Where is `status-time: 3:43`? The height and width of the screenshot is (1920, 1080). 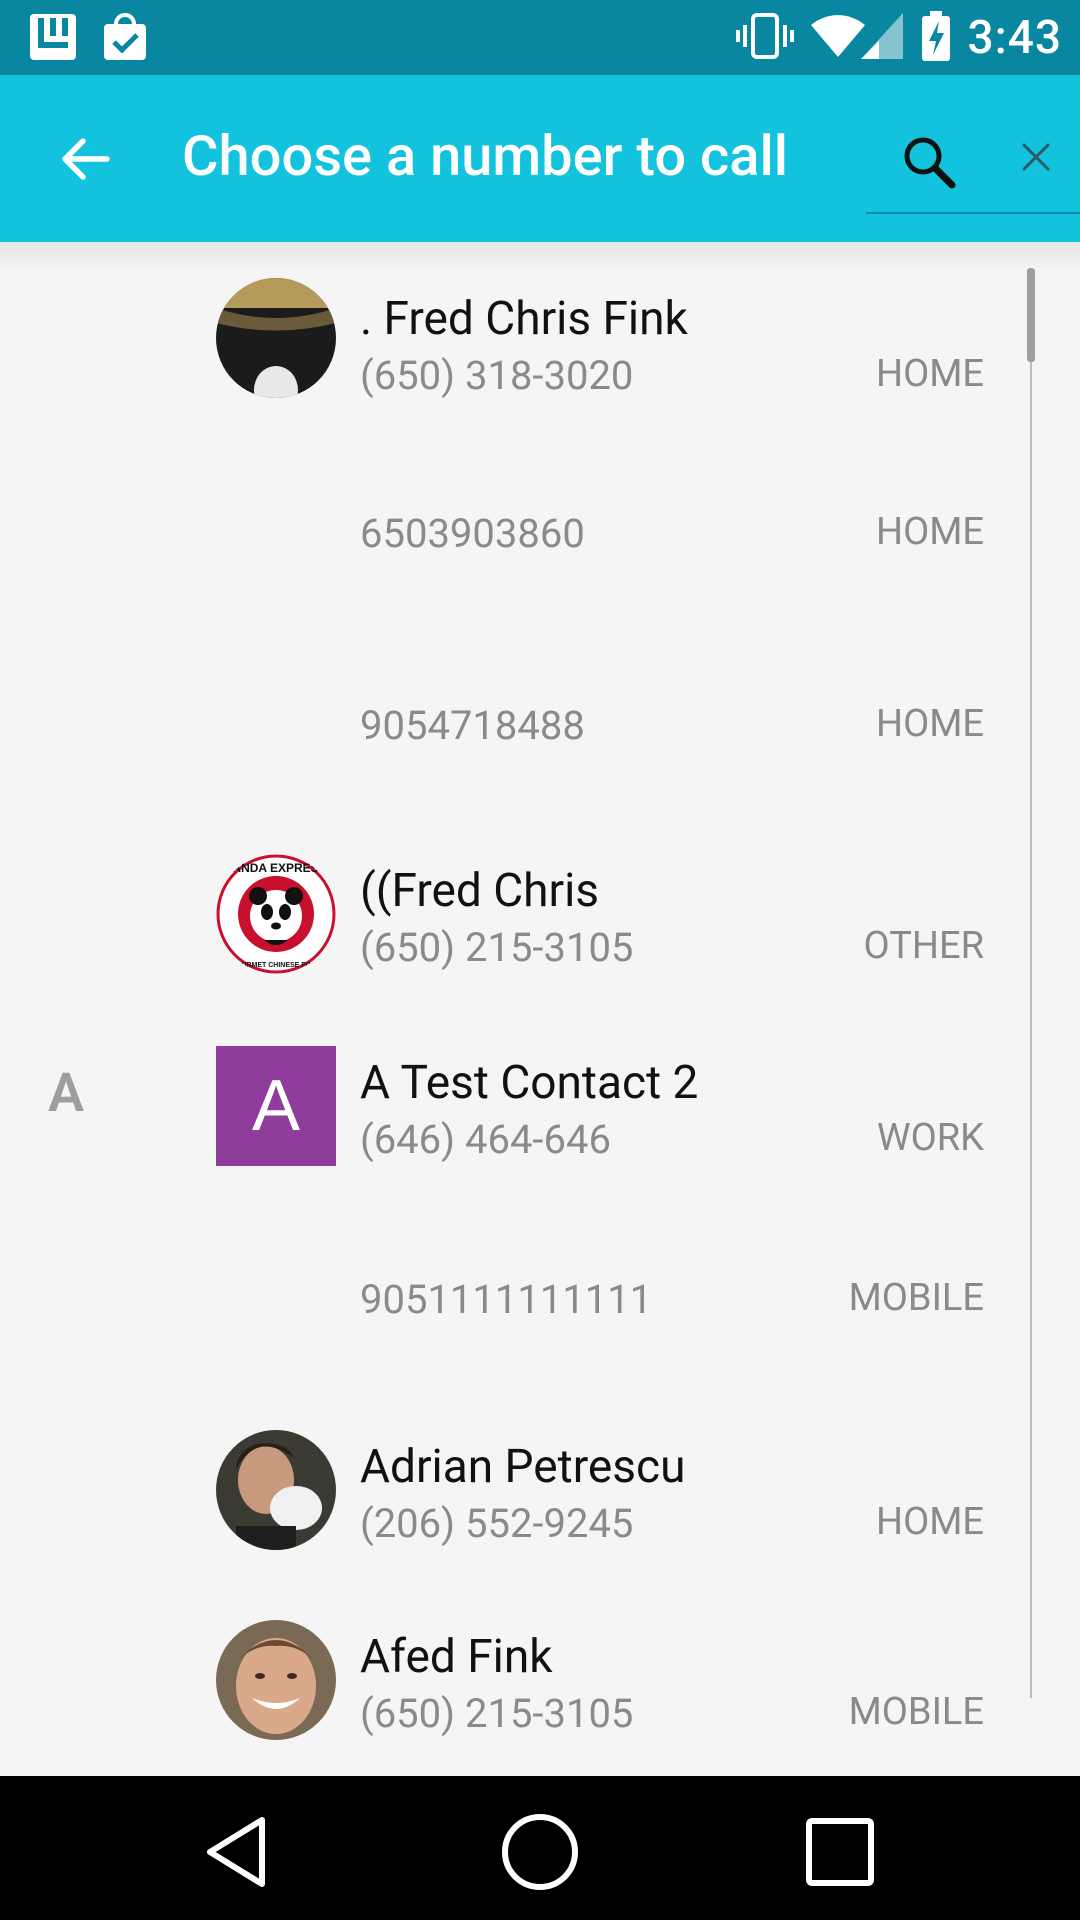 status-time: 3:43 is located at coordinates (1014, 38).